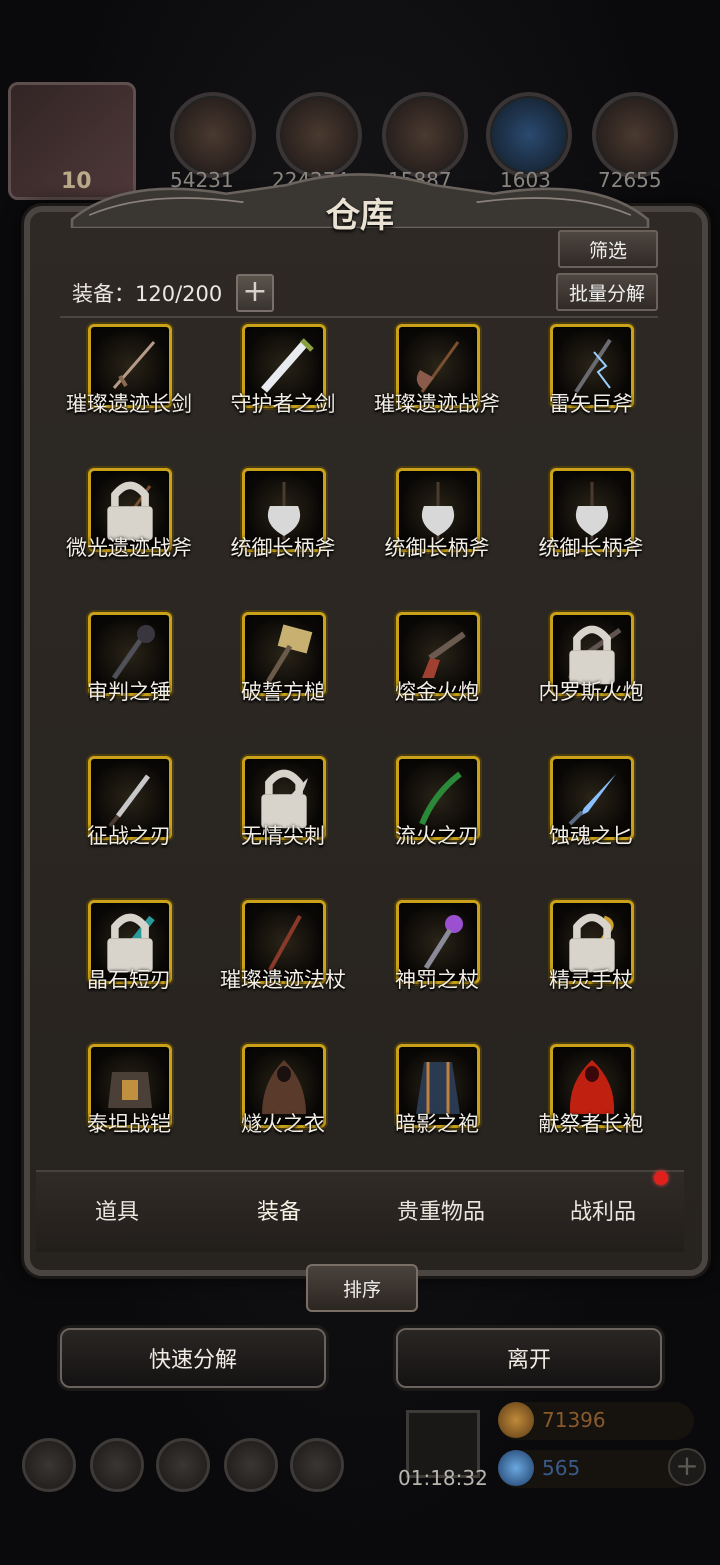 This screenshot has width=720, height=1565. Describe the element at coordinates (279, 1210) in the screenshot. I see `tab-equipment: 装备` at that location.